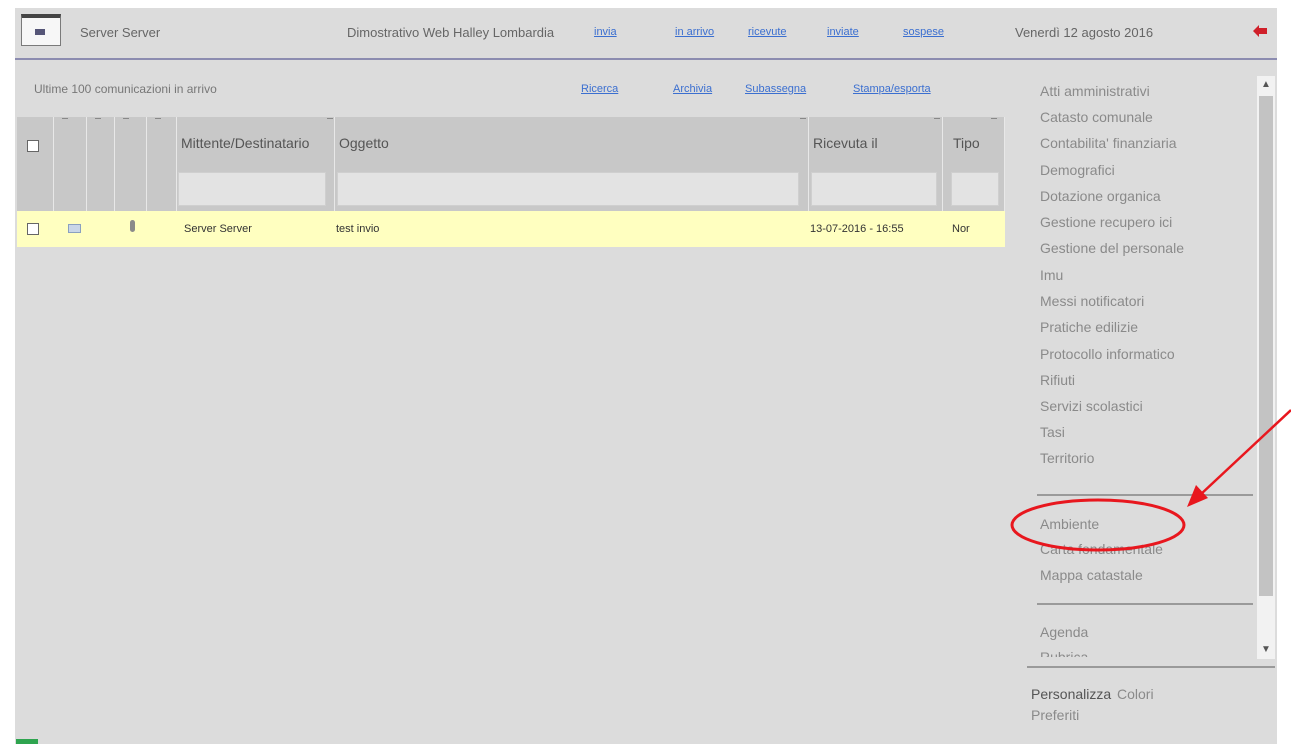  Describe the element at coordinates (252, 189) in the screenshot. I see `filter-sender-input` at that location.